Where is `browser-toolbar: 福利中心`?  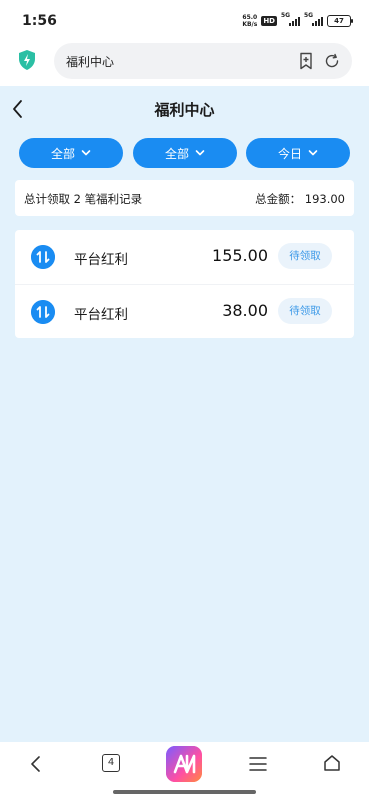
browser-toolbar: 福利中心 is located at coordinates (184, 63).